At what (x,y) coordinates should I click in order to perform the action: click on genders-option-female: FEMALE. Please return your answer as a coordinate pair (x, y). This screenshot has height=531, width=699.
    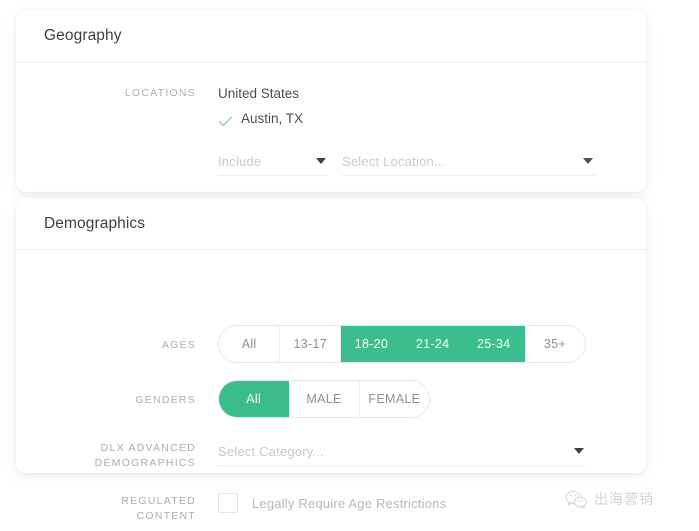
    Looking at the image, I should click on (394, 399).